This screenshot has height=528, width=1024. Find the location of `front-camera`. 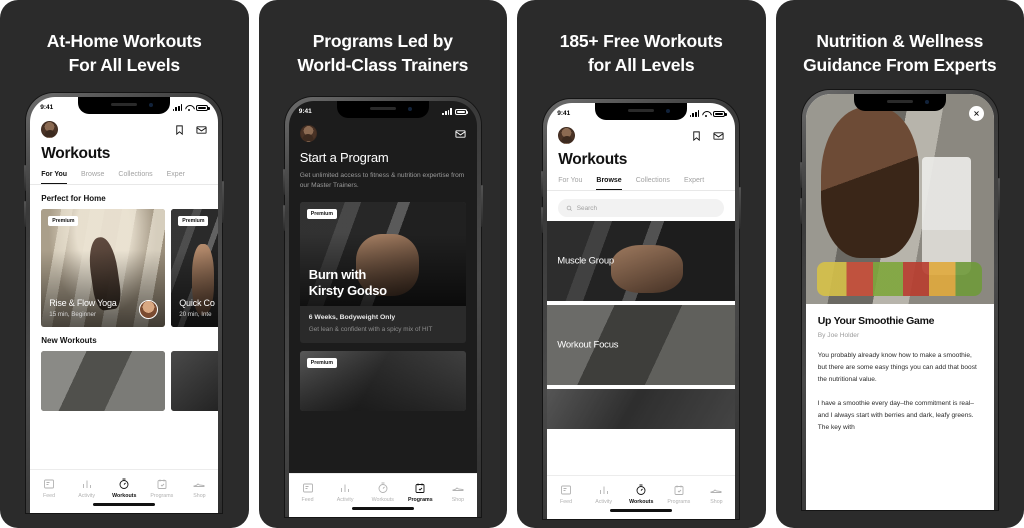

front-camera is located at coordinates (926, 102).